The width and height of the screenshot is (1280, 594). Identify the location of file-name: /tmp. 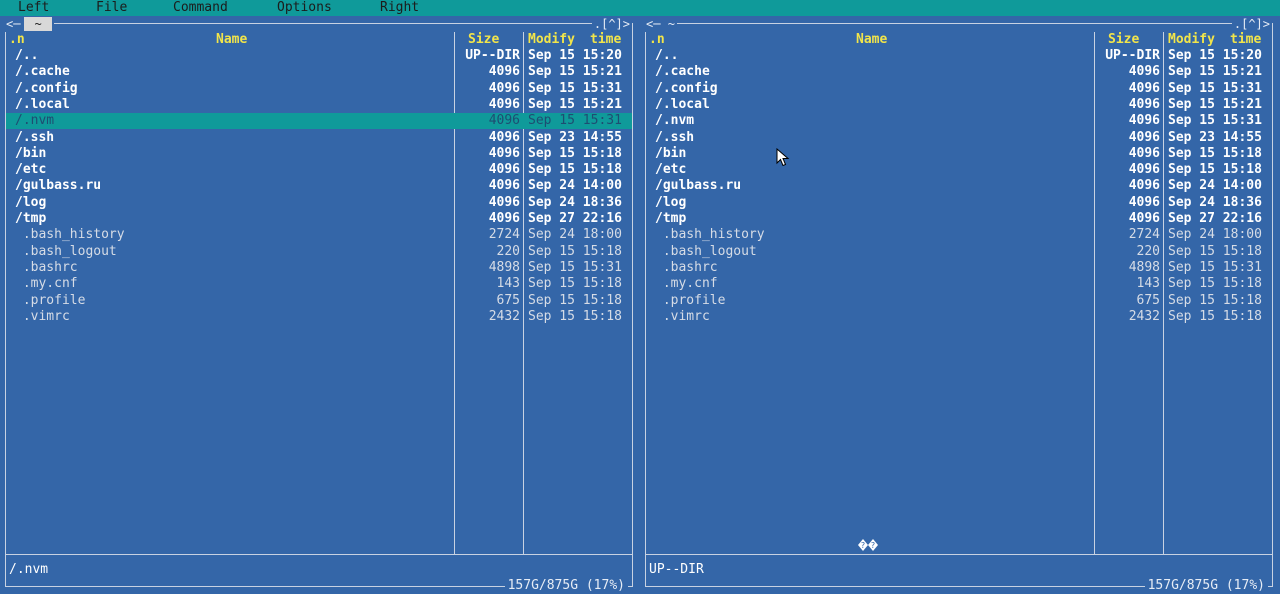
(31, 218).